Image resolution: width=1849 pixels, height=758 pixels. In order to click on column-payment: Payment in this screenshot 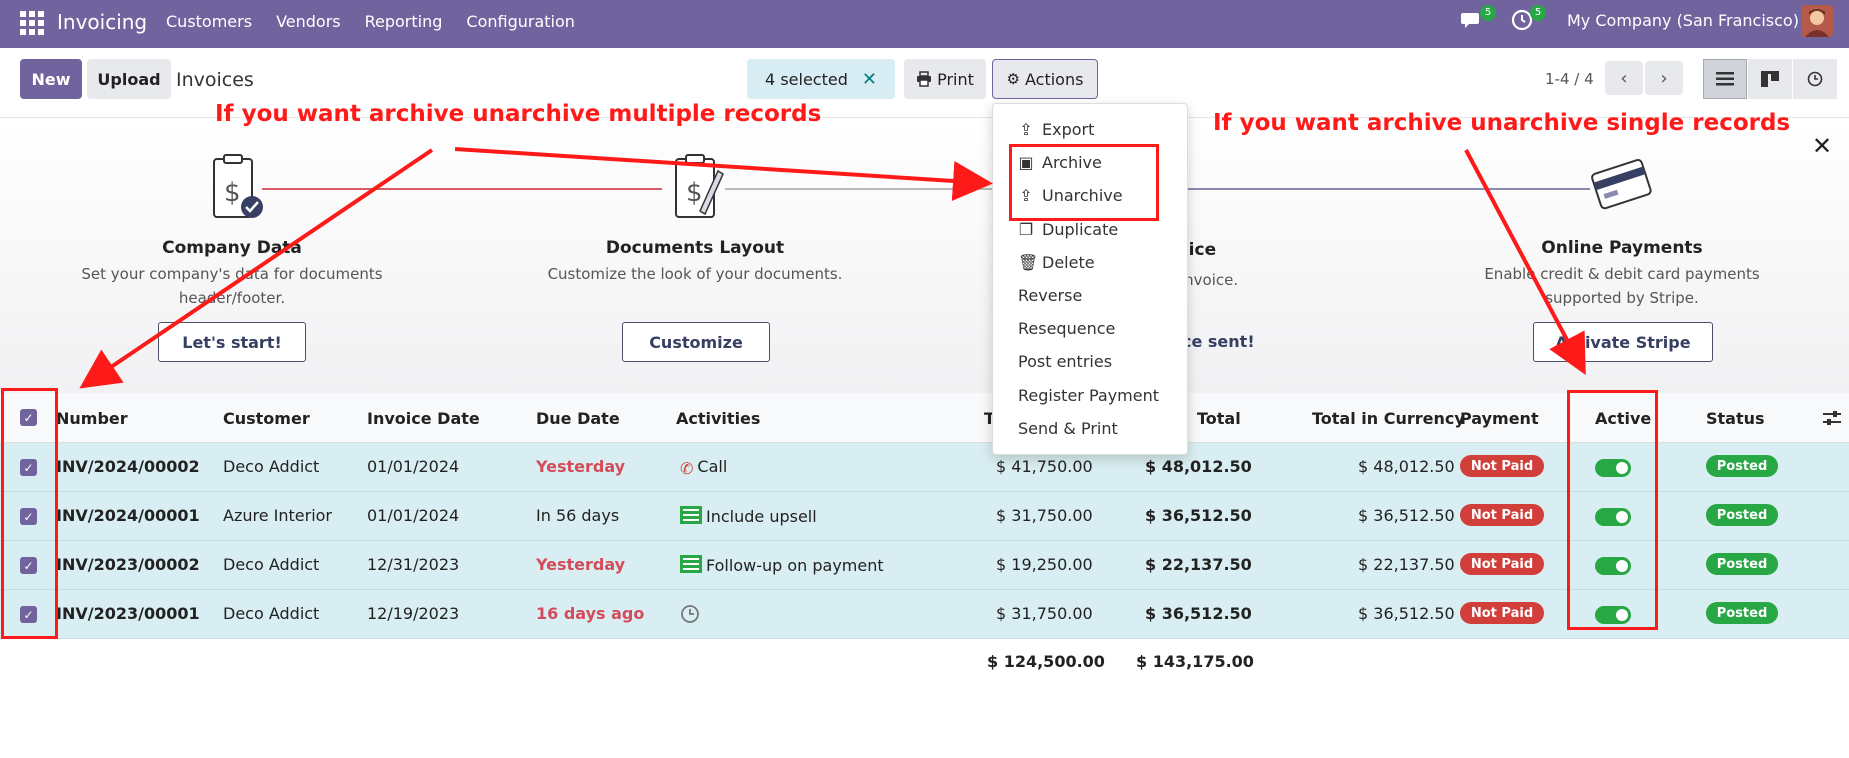, I will do `click(1499, 418)`.